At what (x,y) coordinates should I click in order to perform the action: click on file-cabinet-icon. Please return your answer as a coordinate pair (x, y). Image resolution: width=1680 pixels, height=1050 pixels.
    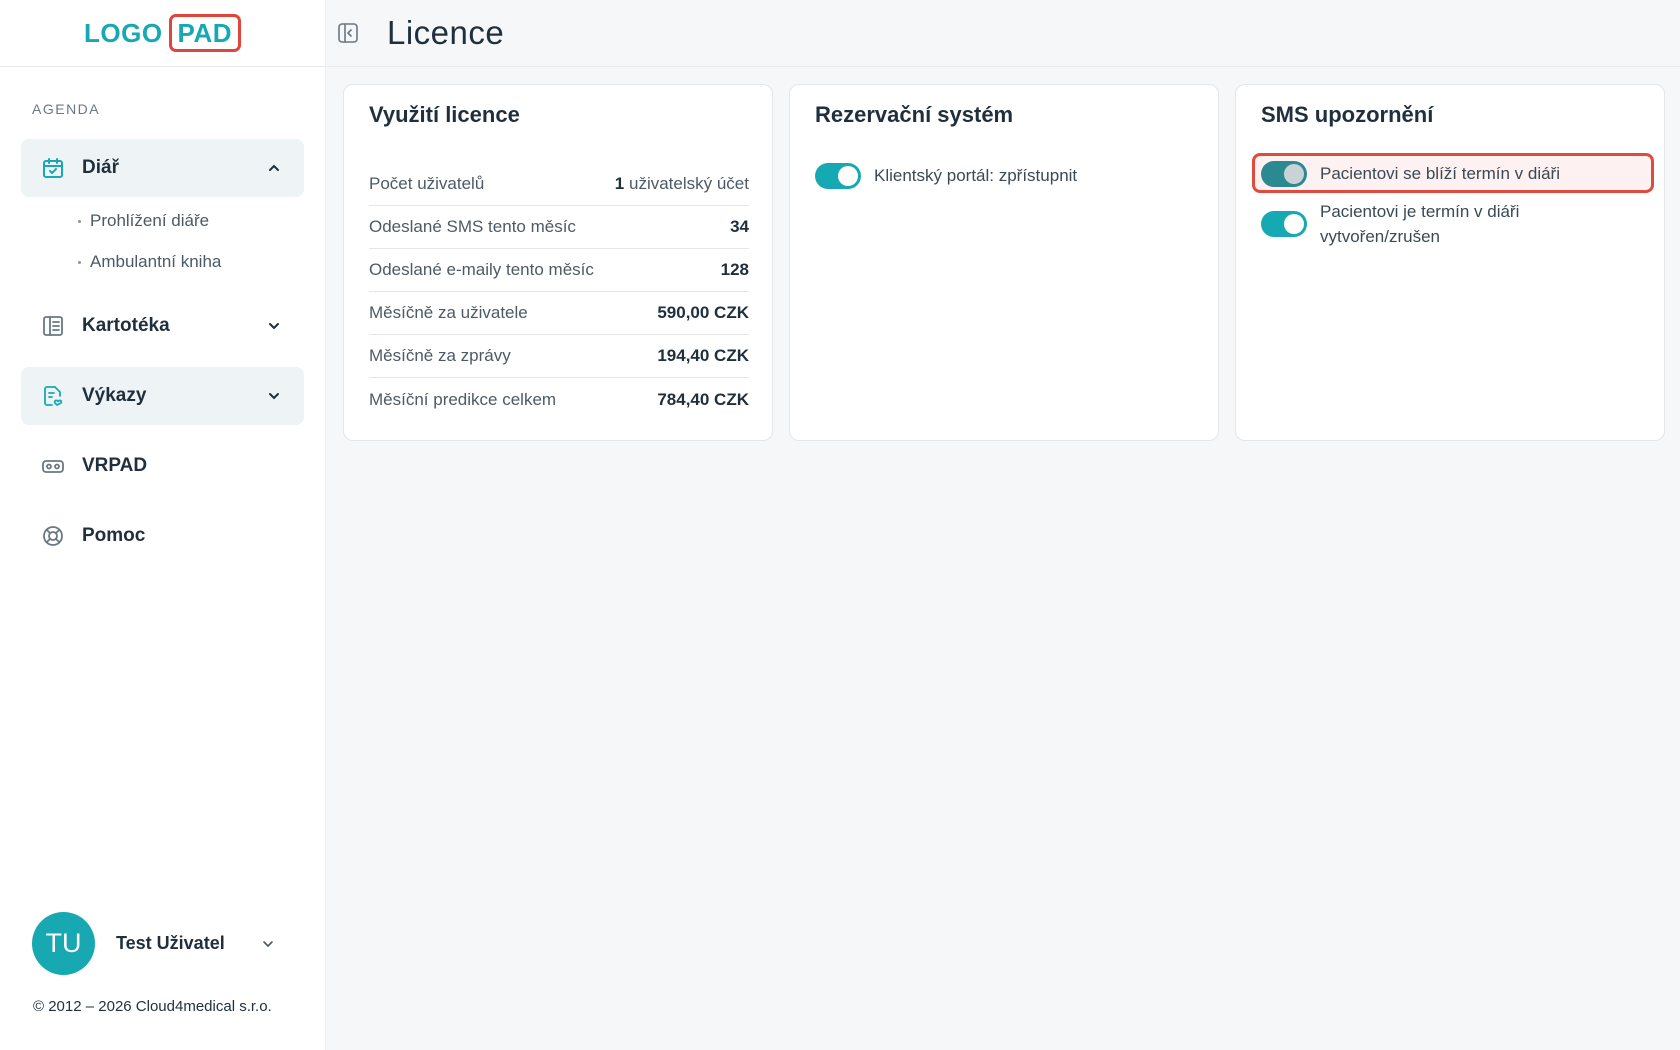
    Looking at the image, I should click on (53, 326).